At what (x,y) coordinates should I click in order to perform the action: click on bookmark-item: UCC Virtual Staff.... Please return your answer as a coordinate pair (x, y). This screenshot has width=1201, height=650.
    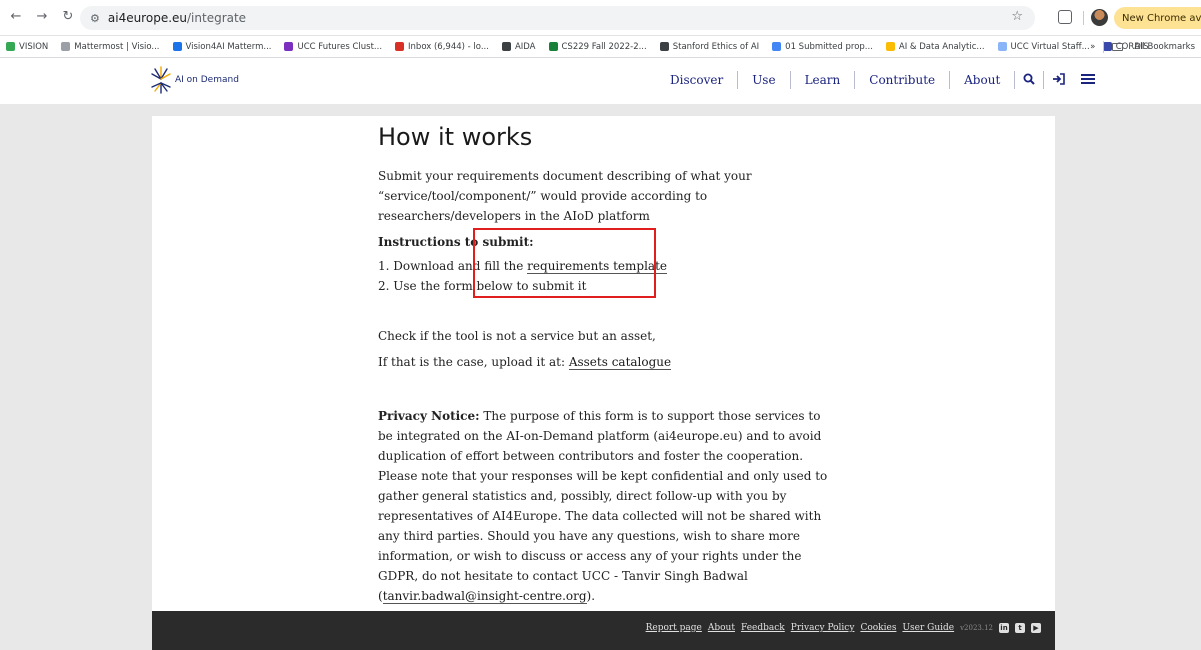
    Looking at the image, I should click on (1043, 47).